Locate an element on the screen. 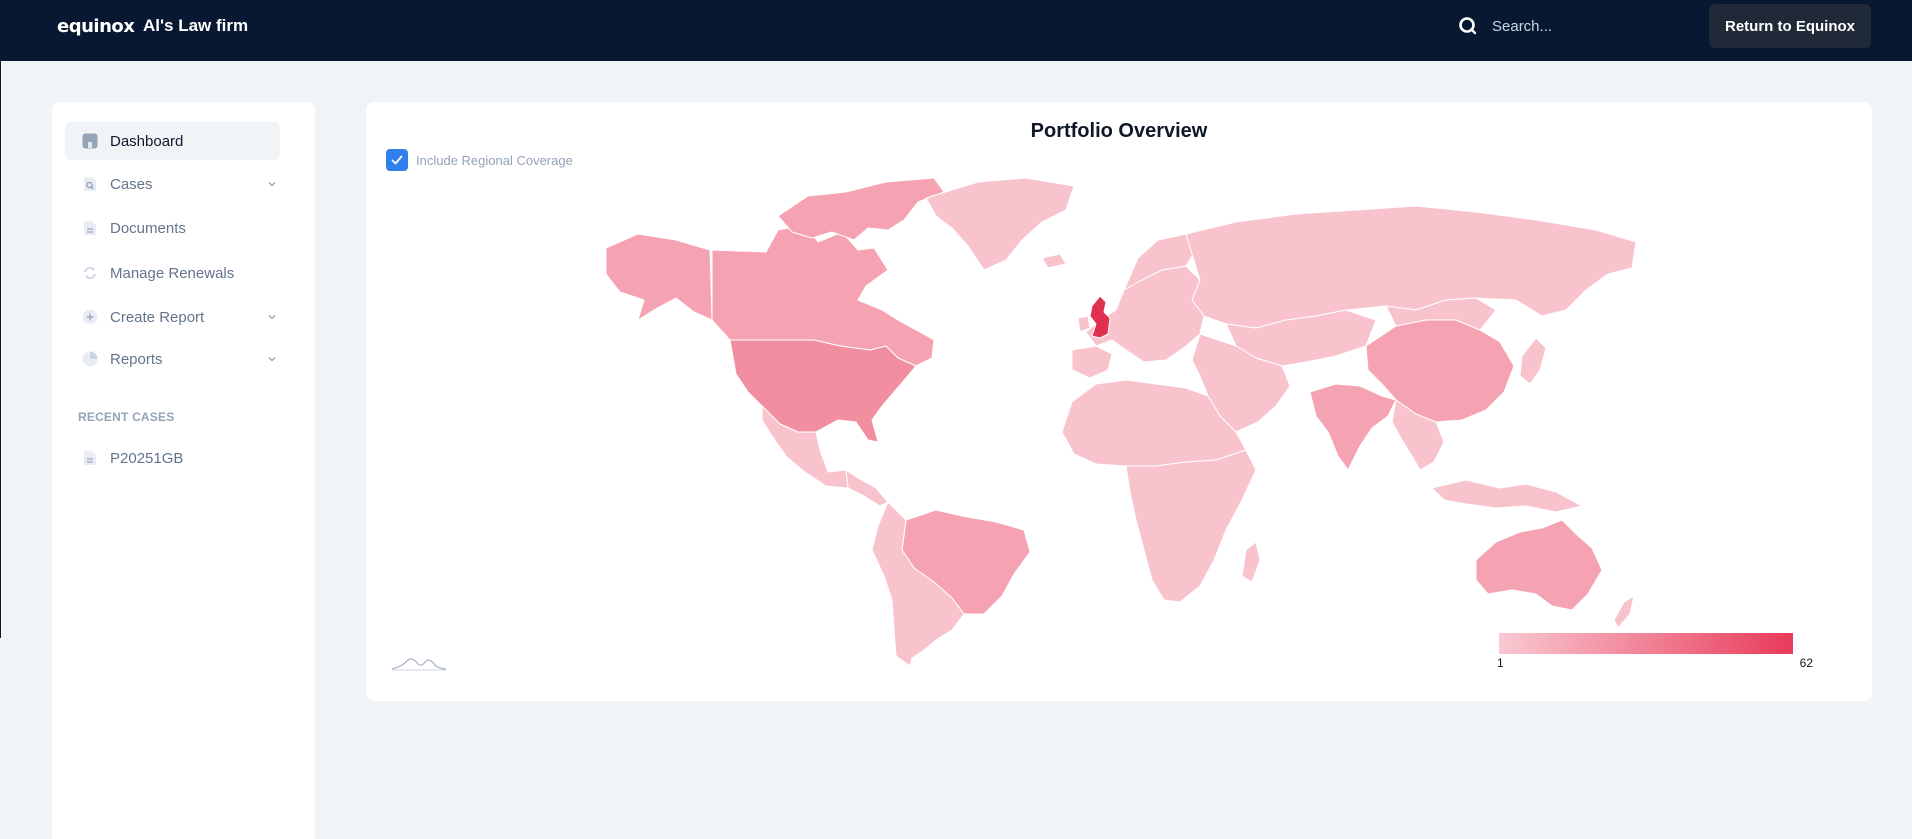 Image resolution: width=1912 pixels, height=839 pixels. region-iberia is located at coordinates (1092, 362).